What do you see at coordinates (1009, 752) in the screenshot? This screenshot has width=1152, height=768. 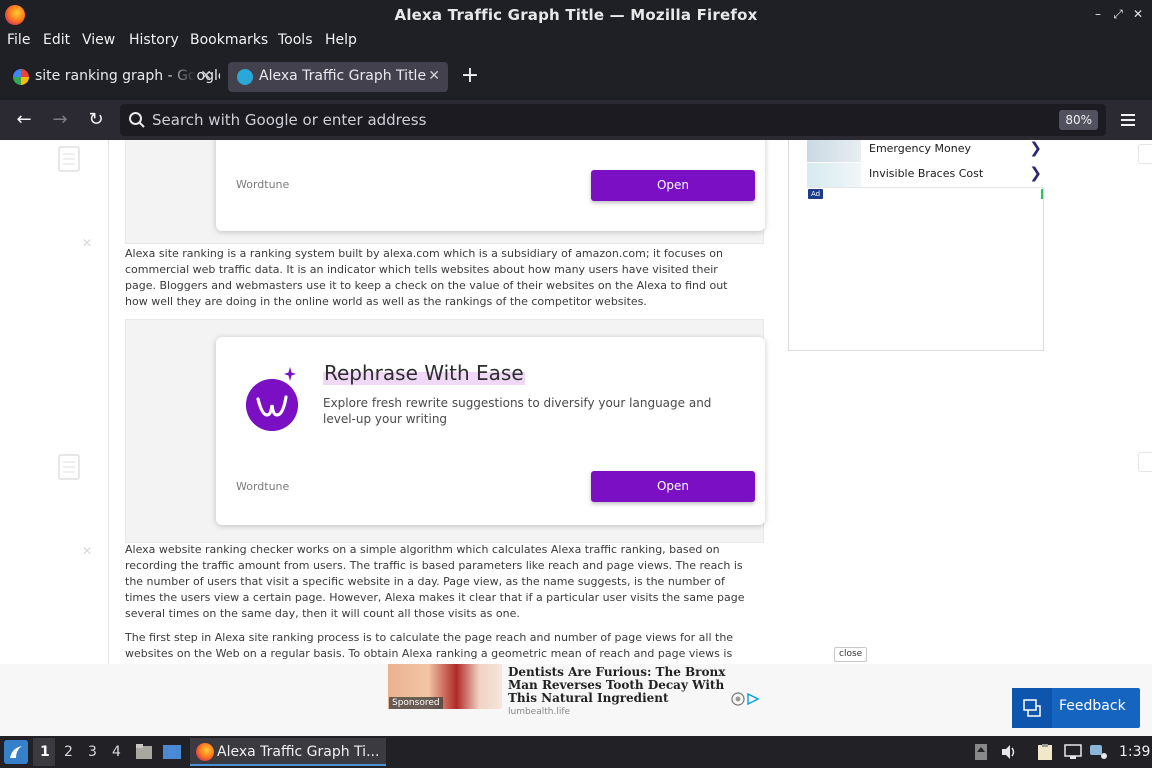 I see `volume-icon` at bounding box center [1009, 752].